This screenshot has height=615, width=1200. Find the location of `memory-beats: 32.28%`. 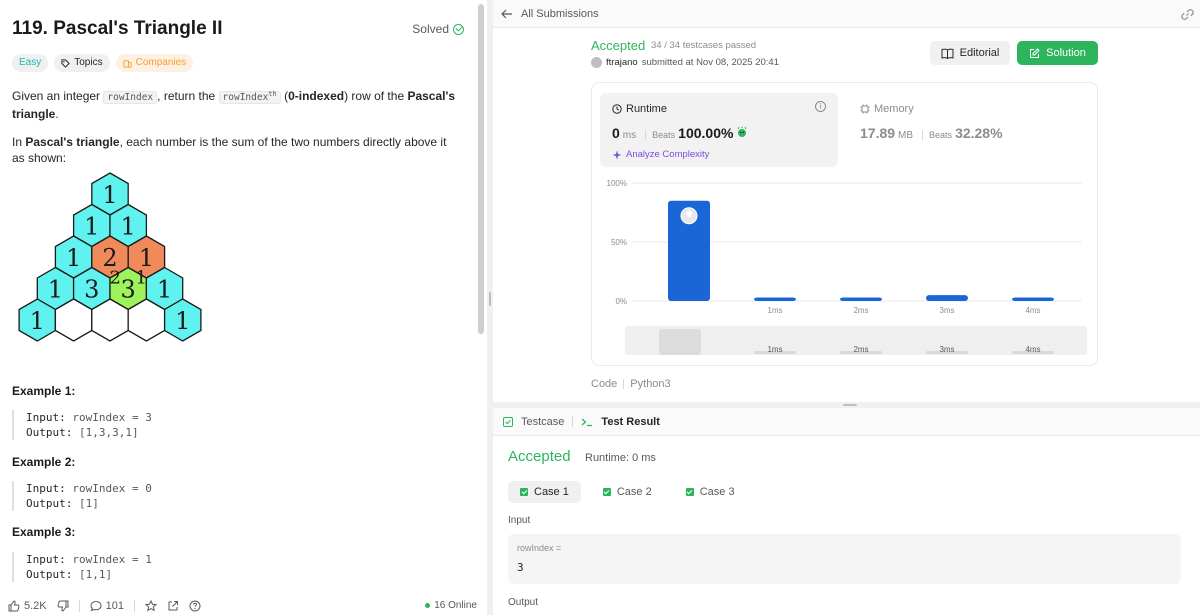

memory-beats: 32.28% is located at coordinates (979, 133).